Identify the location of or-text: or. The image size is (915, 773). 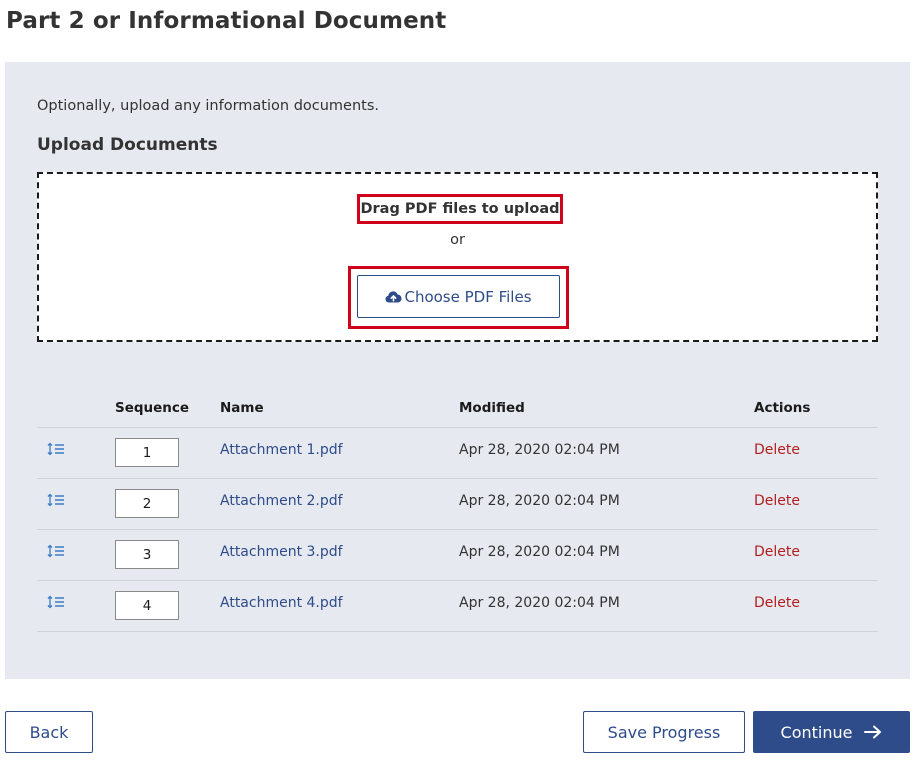
(457, 240).